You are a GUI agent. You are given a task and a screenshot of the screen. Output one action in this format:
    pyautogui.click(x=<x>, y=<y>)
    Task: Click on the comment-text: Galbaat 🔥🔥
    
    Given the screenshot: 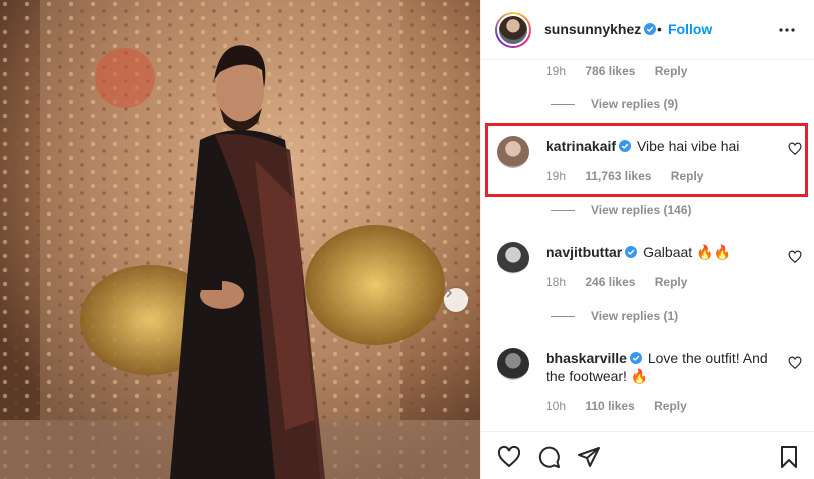 What is the action you would take?
    pyautogui.click(x=687, y=252)
    